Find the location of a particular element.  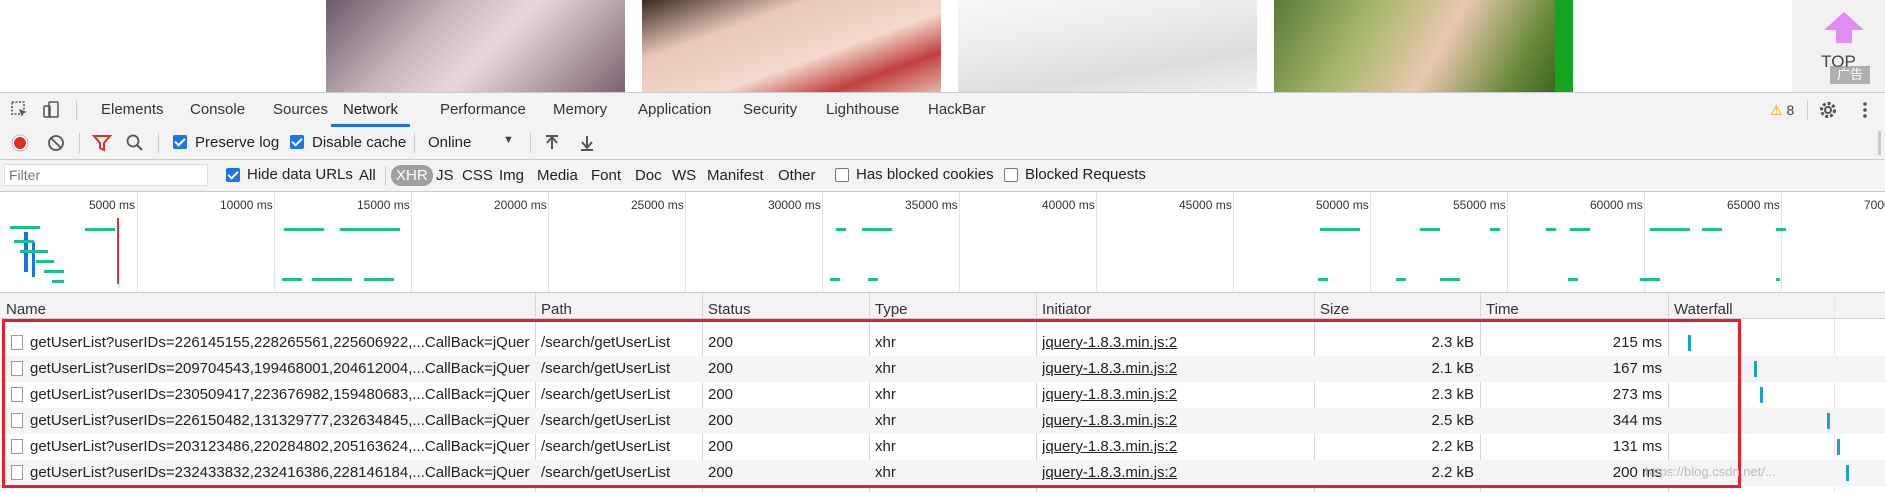

column-header-name: Name is located at coordinates (26, 305).